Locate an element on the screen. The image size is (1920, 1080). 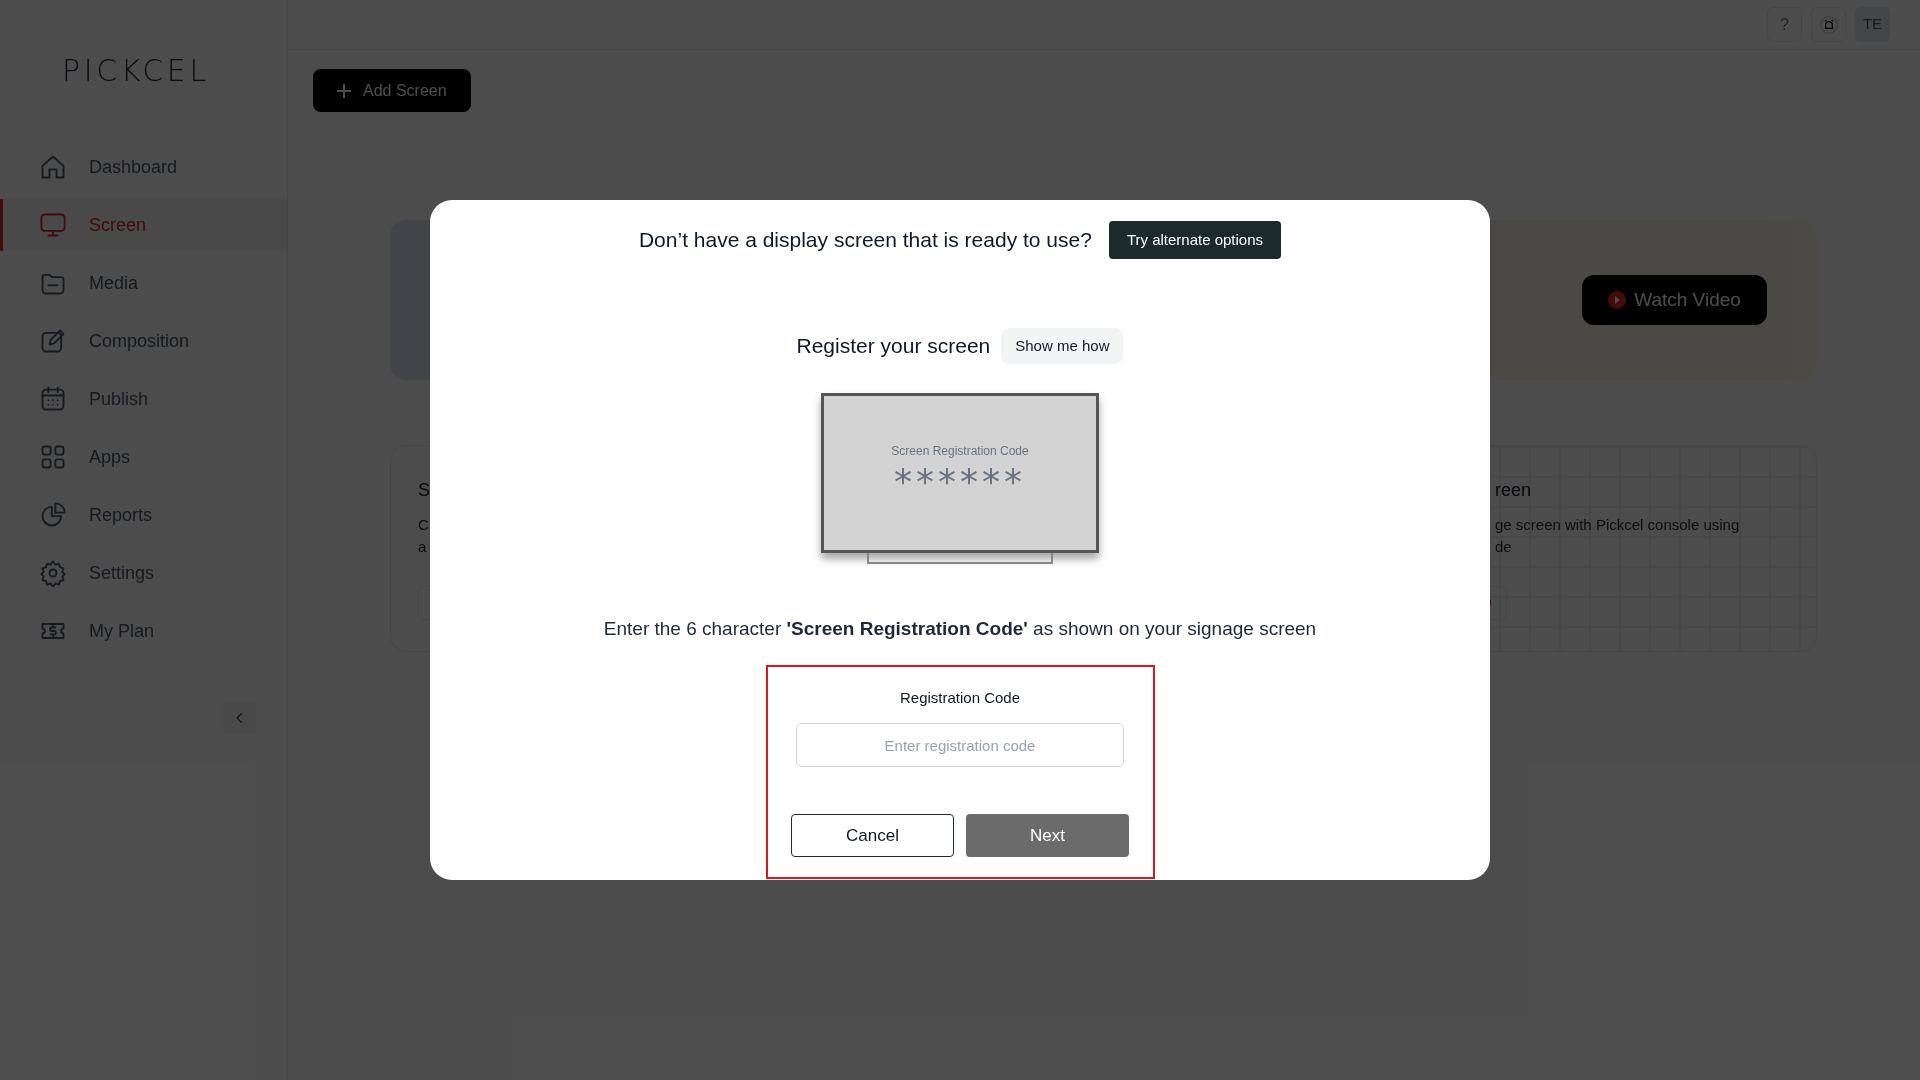
field-label: Registration Code is located at coordinates (960, 697).